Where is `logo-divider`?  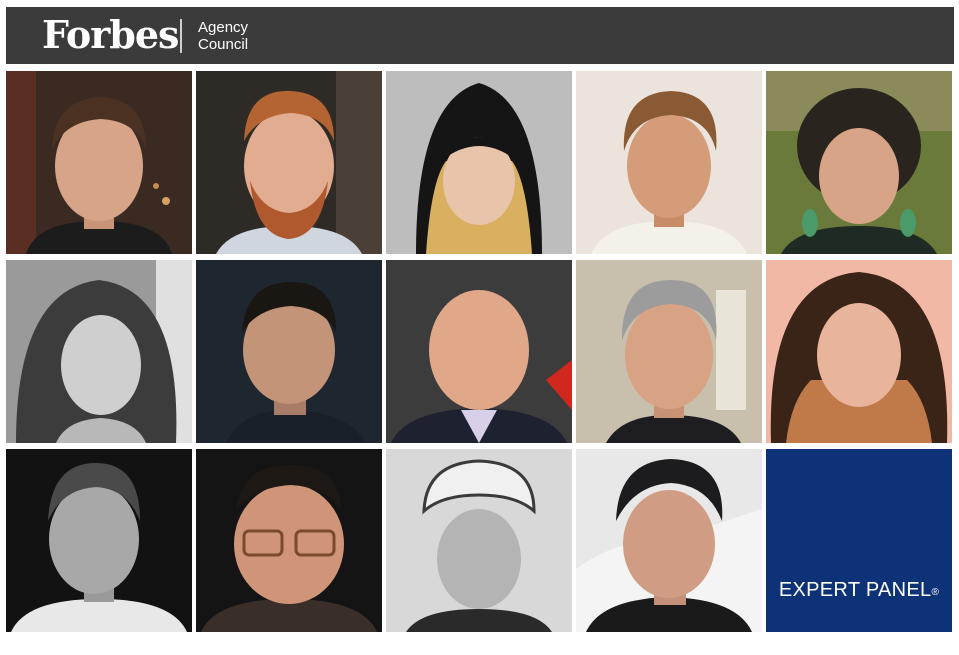 logo-divider is located at coordinates (181, 36).